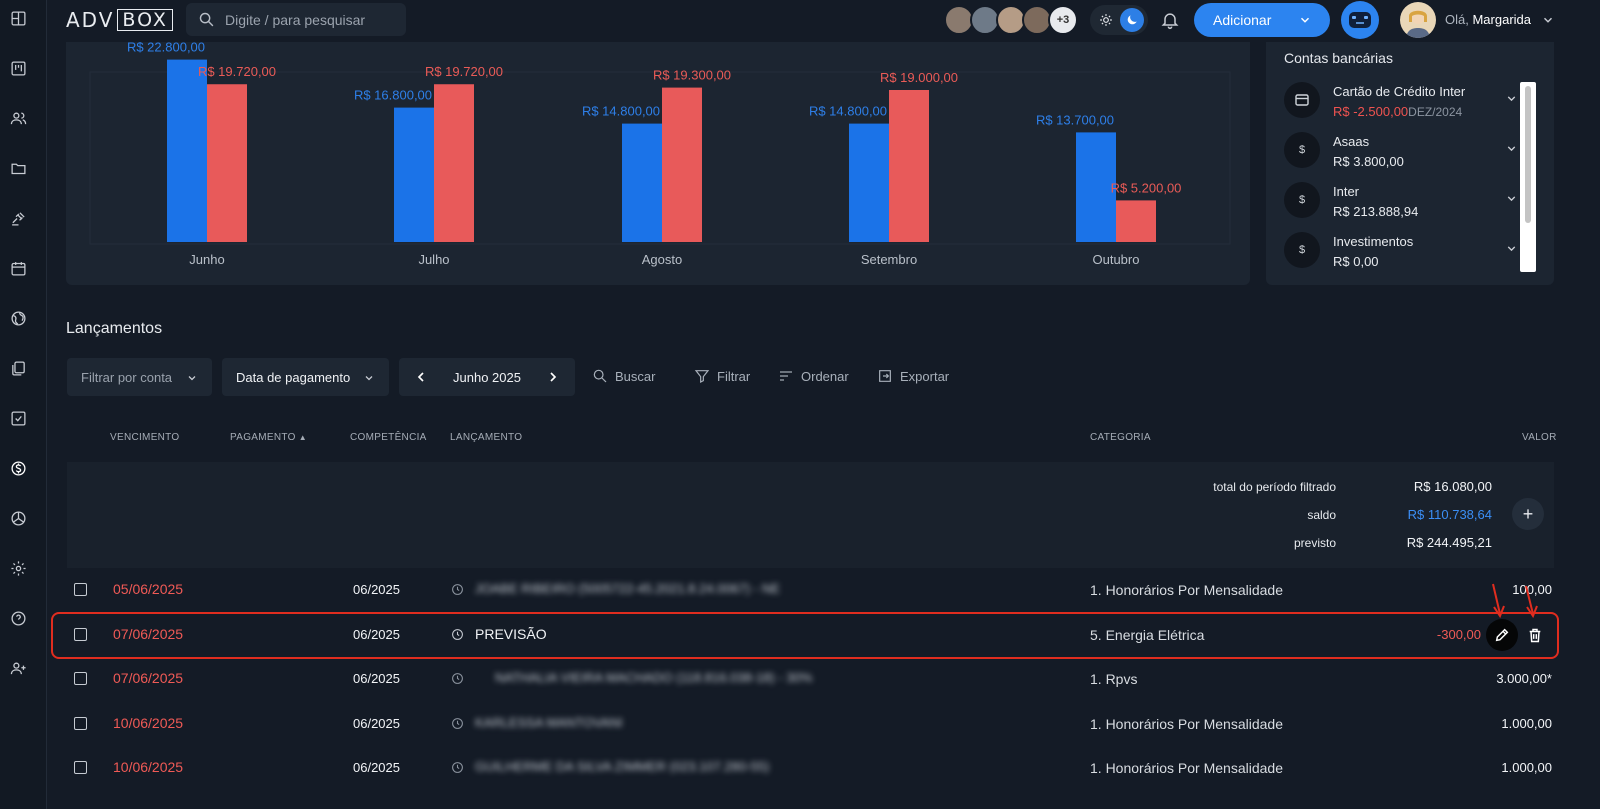  What do you see at coordinates (18, 568) in the screenshot?
I see `gear-icon` at bounding box center [18, 568].